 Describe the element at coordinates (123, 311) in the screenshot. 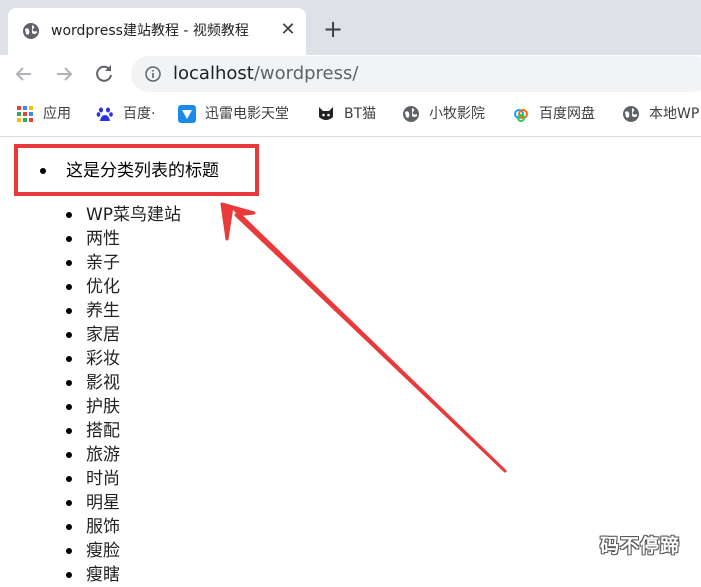

I see `category-link: 养生` at that location.